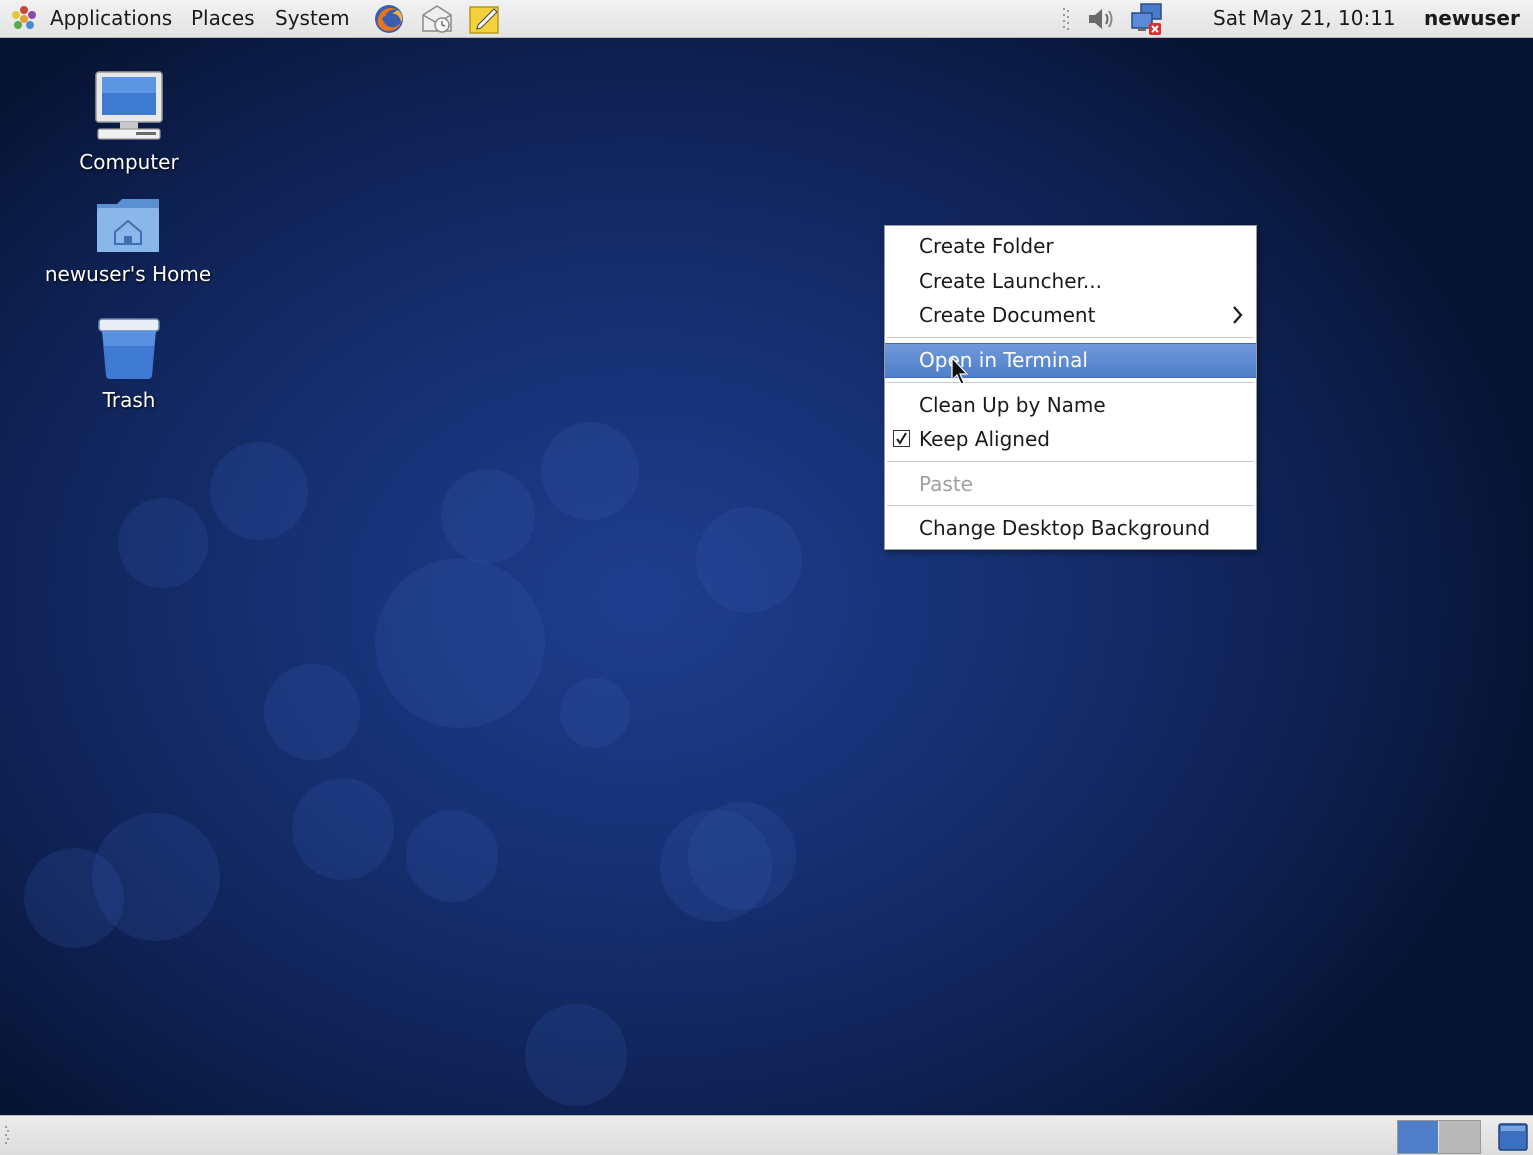  What do you see at coordinates (1007, 315) in the screenshot?
I see `menu-item-label: Create Document` at bounding box center [1007, 315].